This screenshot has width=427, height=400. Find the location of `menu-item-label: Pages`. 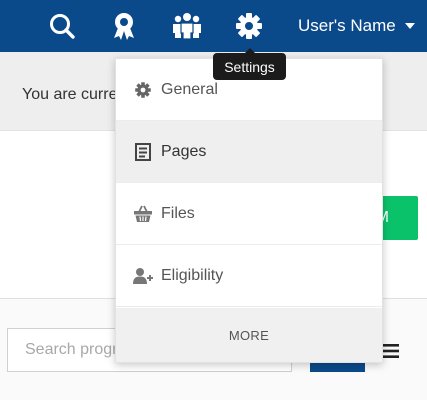

menu-item-label: Pages is located at coordinates (184, 151).